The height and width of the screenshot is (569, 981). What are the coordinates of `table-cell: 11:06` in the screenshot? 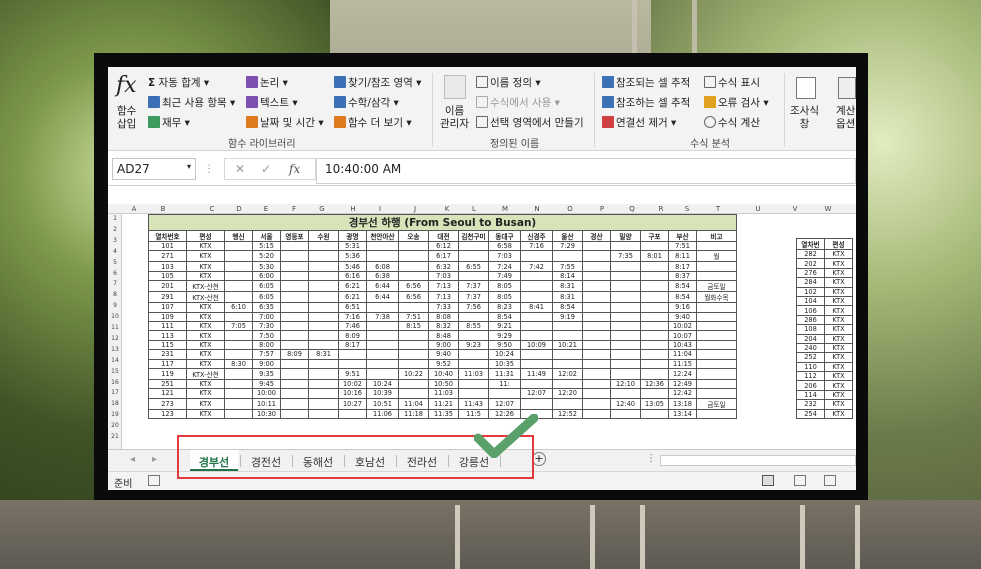 It's located at (382, 414).